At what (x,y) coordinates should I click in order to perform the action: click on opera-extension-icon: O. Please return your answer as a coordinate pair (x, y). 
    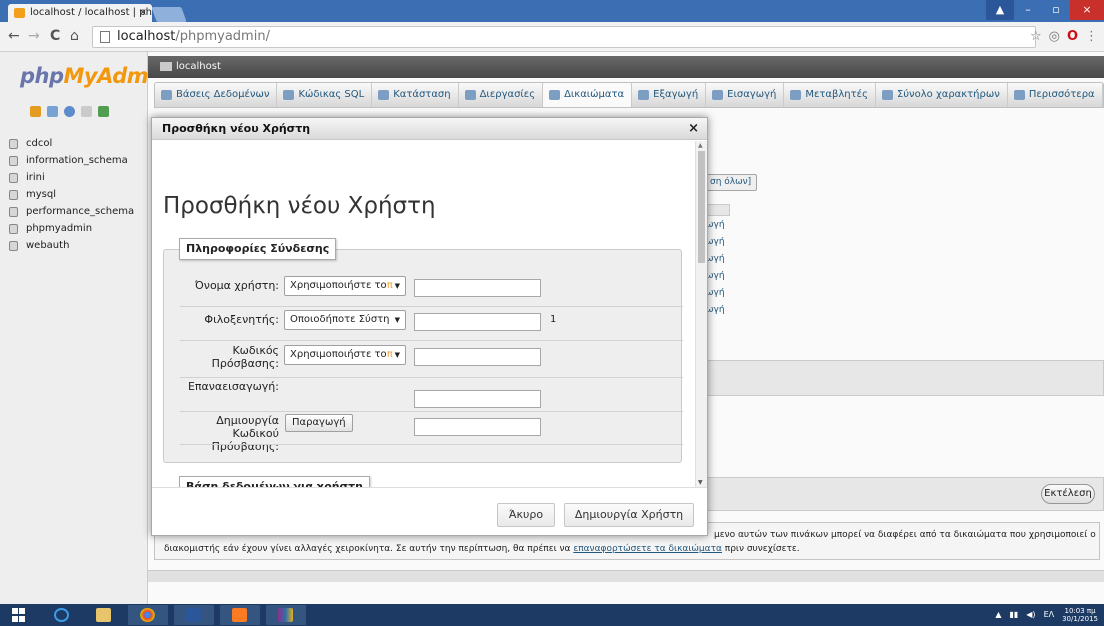
    Looking at the image, I should click on (1072, 36).